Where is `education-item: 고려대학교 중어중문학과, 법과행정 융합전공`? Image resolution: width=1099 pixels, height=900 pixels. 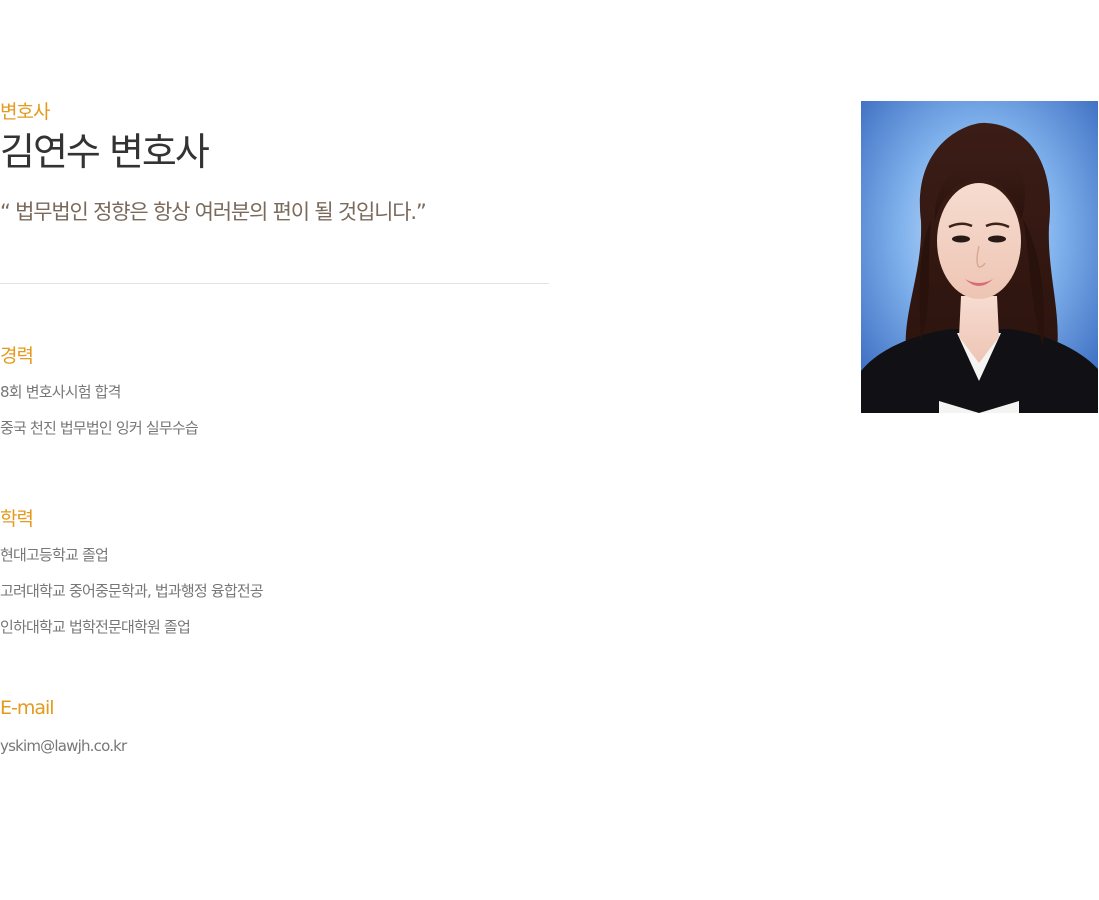
education-item: 고려대학교 중어중문학과, 법과행정 융합전공 is located at coordinates (132, 591).